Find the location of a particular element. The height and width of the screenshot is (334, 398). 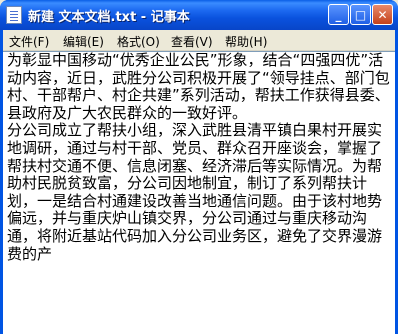

close-button: ✕ is located at coordinates (382, 14).